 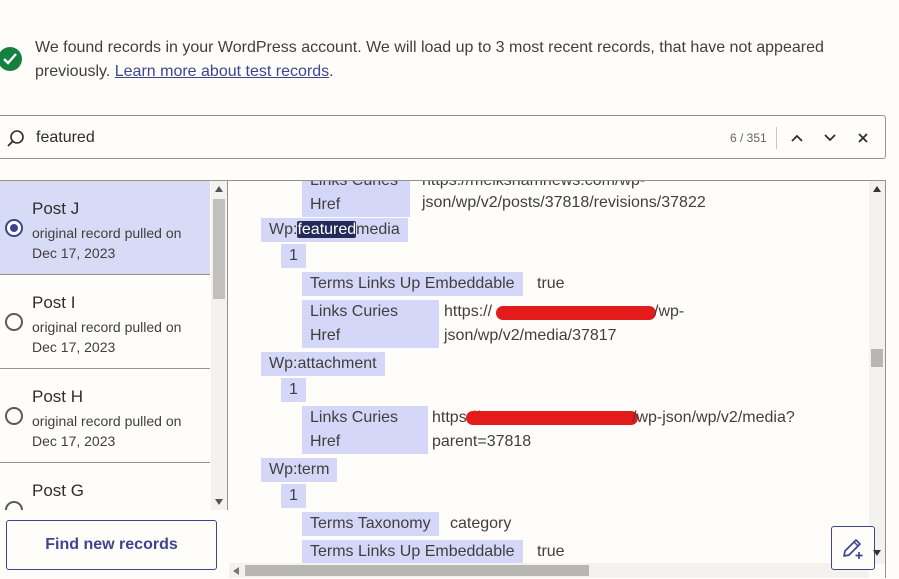 I want to click on tree-value: https://, so click(x=468, y=311).